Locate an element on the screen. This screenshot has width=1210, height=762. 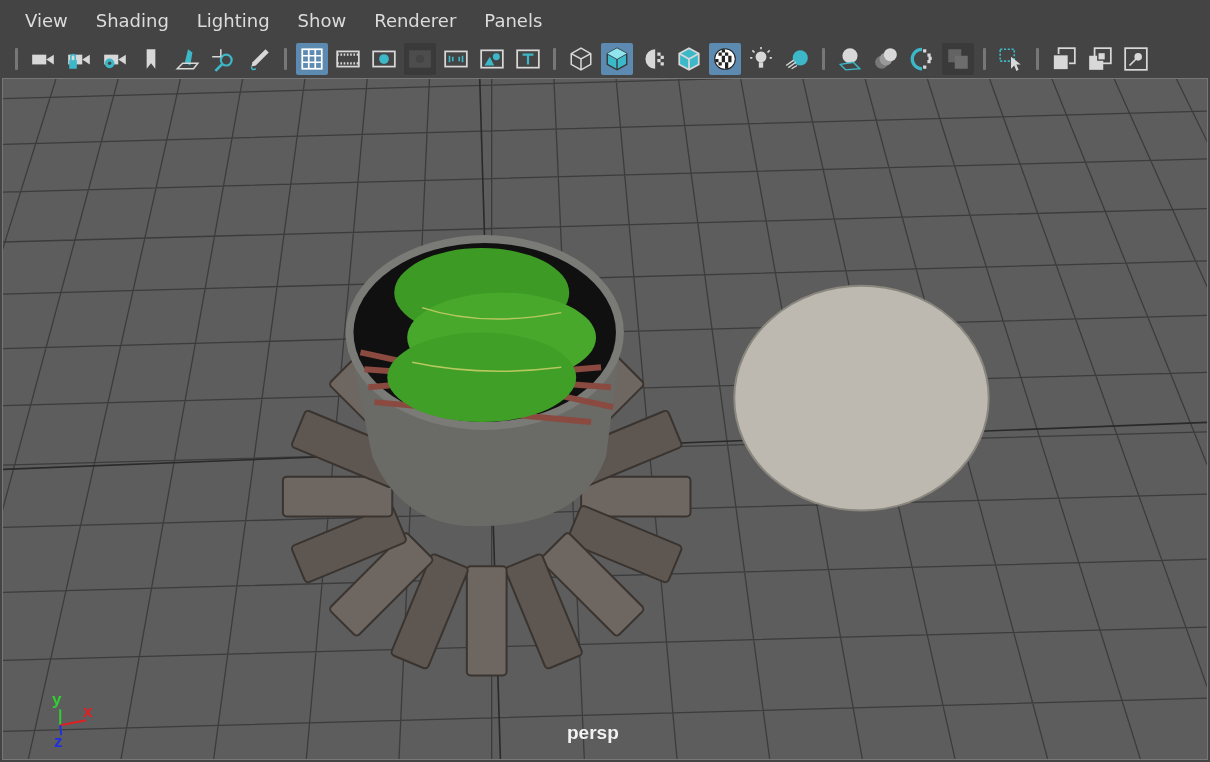
title-frame-icon is located at coordinates (528, 59).